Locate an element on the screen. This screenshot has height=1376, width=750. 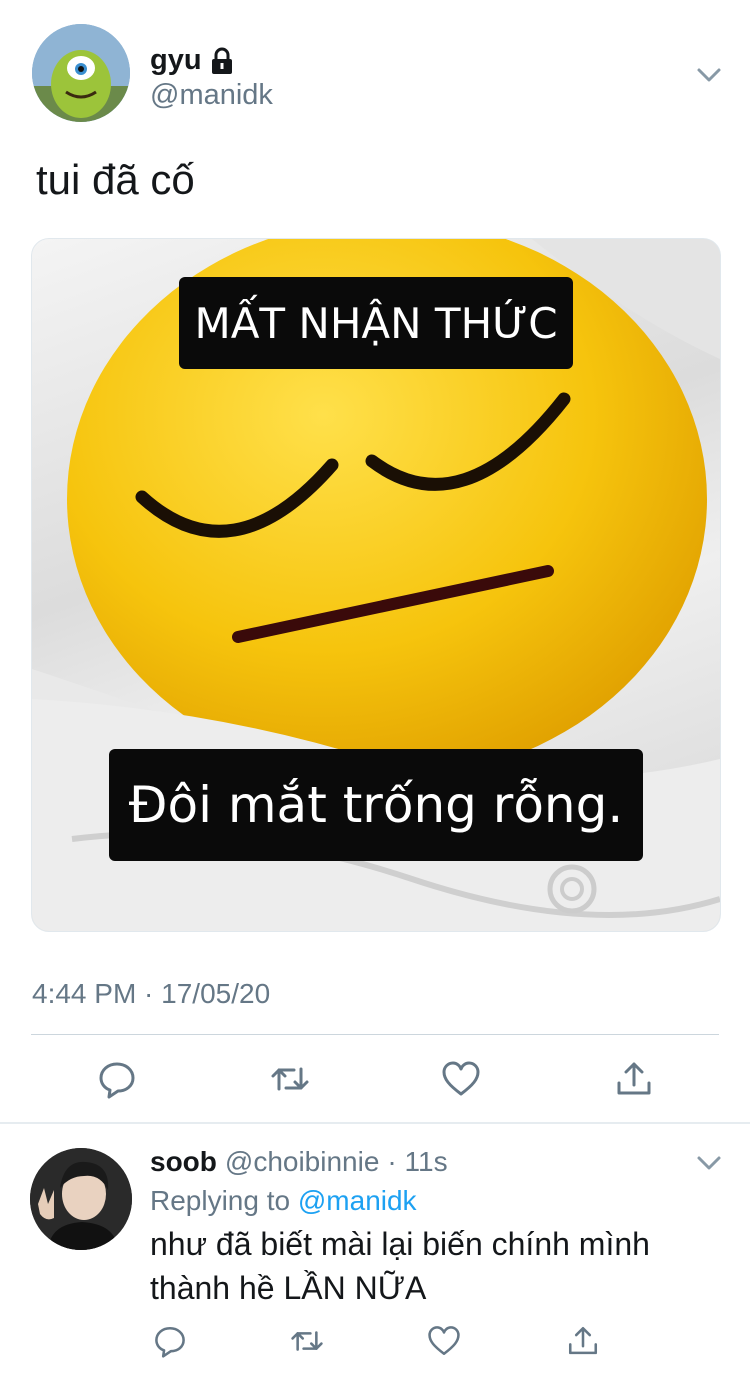
like-button is located at coordinates (461, 1079).